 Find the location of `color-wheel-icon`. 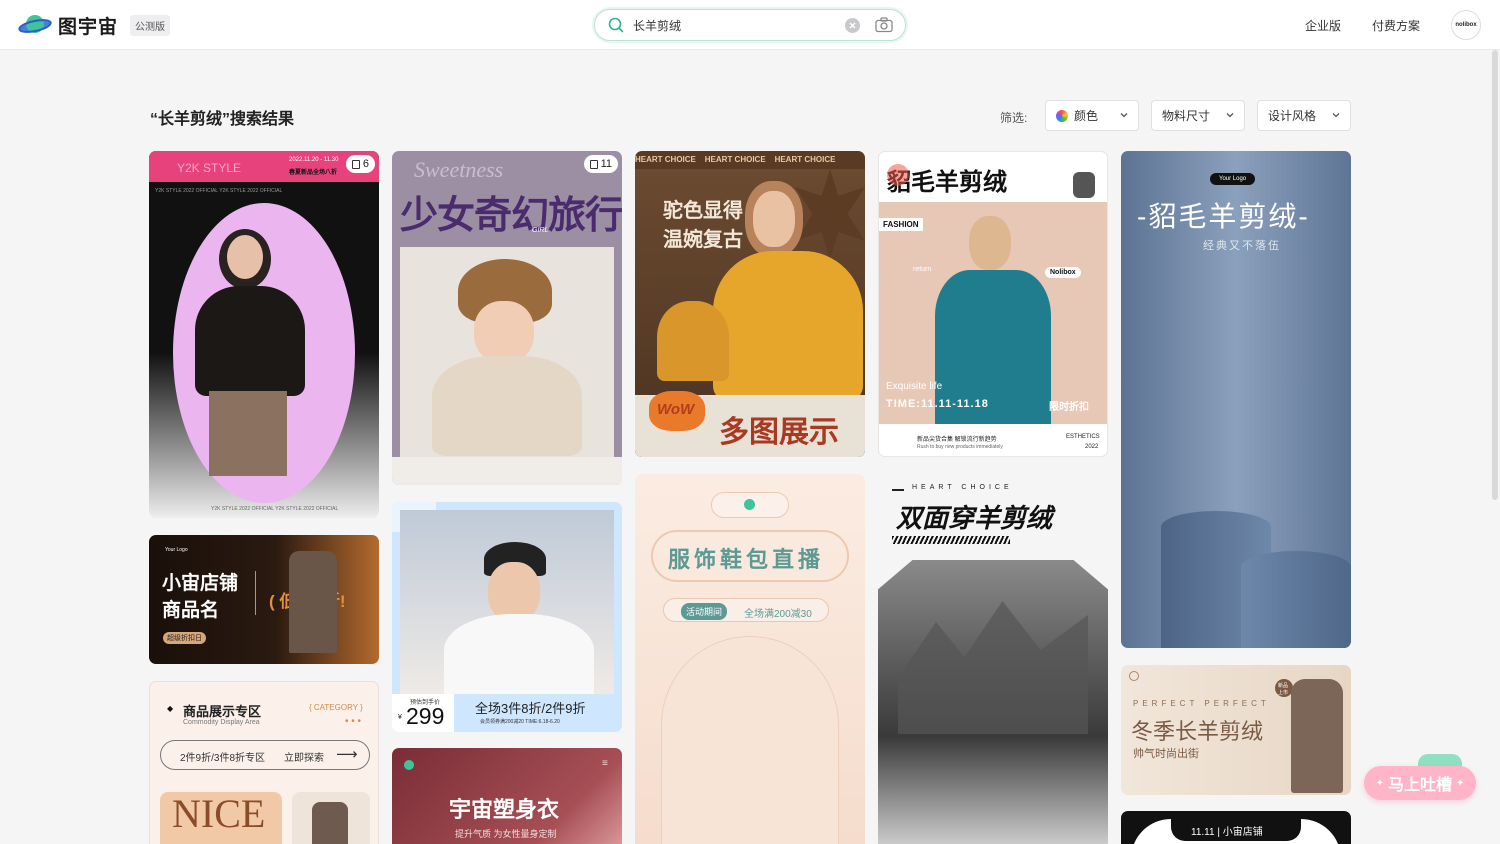

color-wheel-icon is located at coordinates (1062, 115).